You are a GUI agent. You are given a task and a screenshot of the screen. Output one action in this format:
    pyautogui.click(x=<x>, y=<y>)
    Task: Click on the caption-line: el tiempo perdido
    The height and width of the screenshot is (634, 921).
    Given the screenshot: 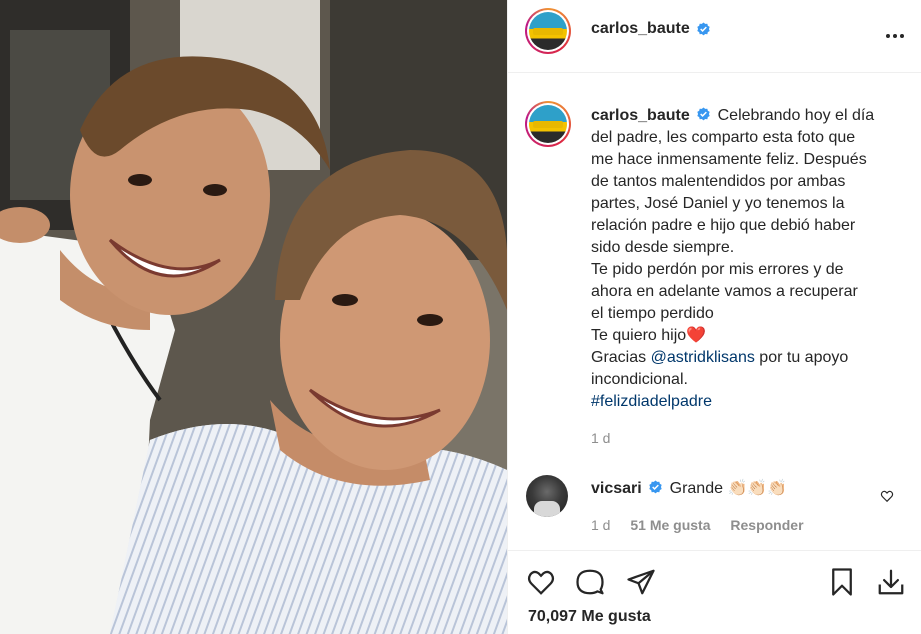 What is the action you would take?
    pyautogui.click(x=652, y=313)
    